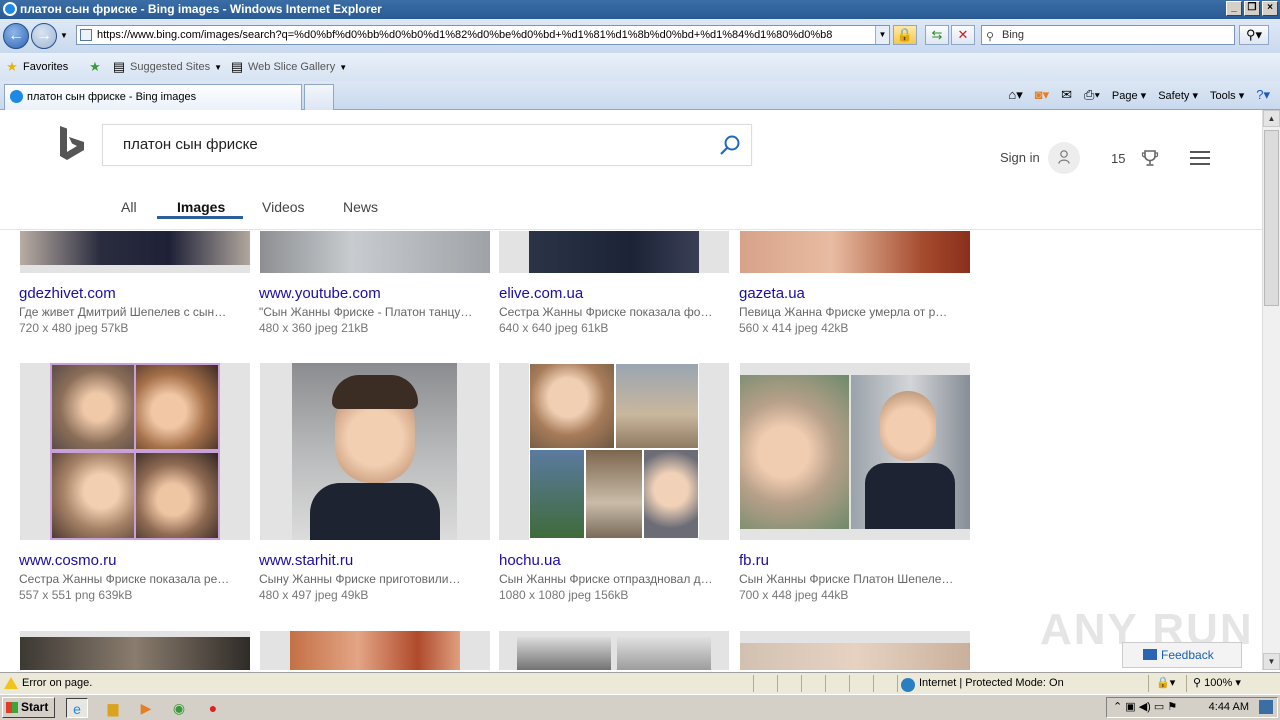 The image size is (1280, 720). What do you see at coordinates (1042, 95) in the screenshot?
I see `feeds-icon: ◙▾` at bounding box center [1042, 95].